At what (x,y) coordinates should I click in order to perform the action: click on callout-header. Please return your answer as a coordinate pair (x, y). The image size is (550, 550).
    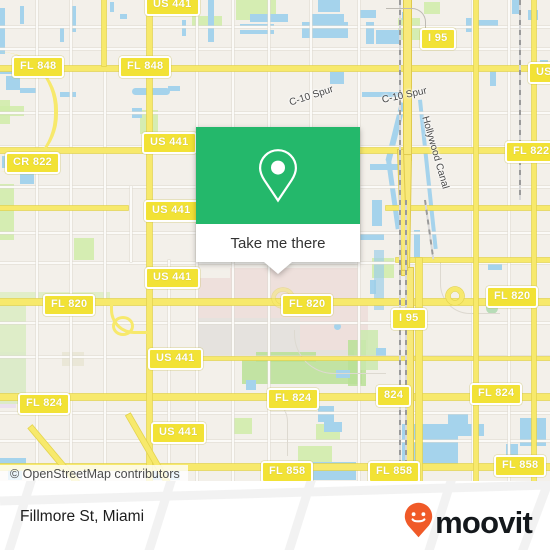
    Looking at the image, I should click on (278, 175).